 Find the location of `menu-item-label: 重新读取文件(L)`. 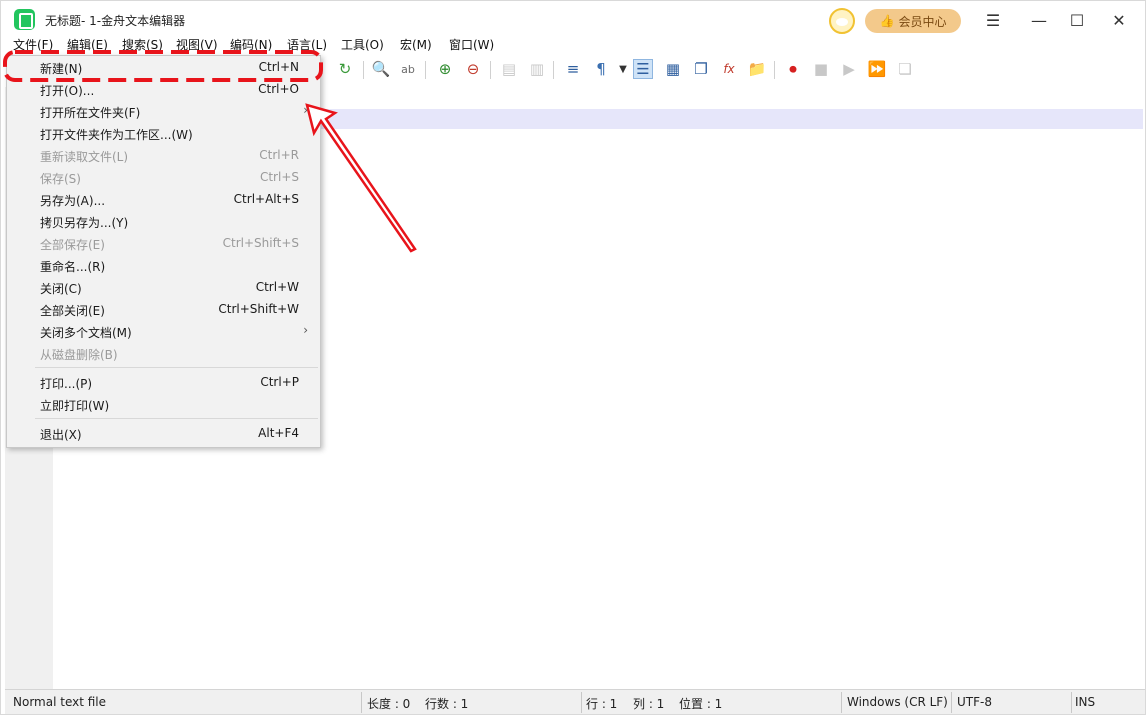

menu-item-label: 重新读取文件(L) is located at coordinates (84, 157).